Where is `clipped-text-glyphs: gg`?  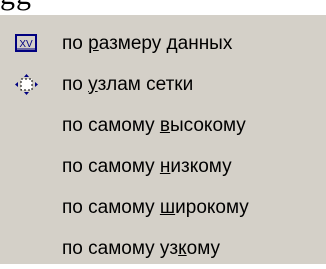 clipped-text-glyphs: gg is located at coordinates (16, 6).